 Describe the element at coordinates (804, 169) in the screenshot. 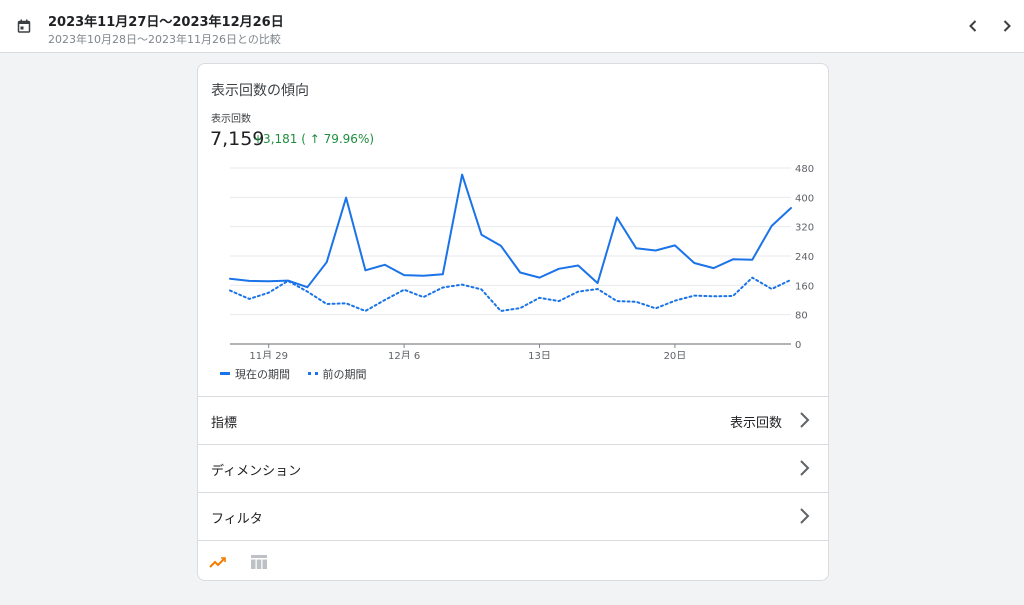

I see `y-tick-label: 480` at that location.